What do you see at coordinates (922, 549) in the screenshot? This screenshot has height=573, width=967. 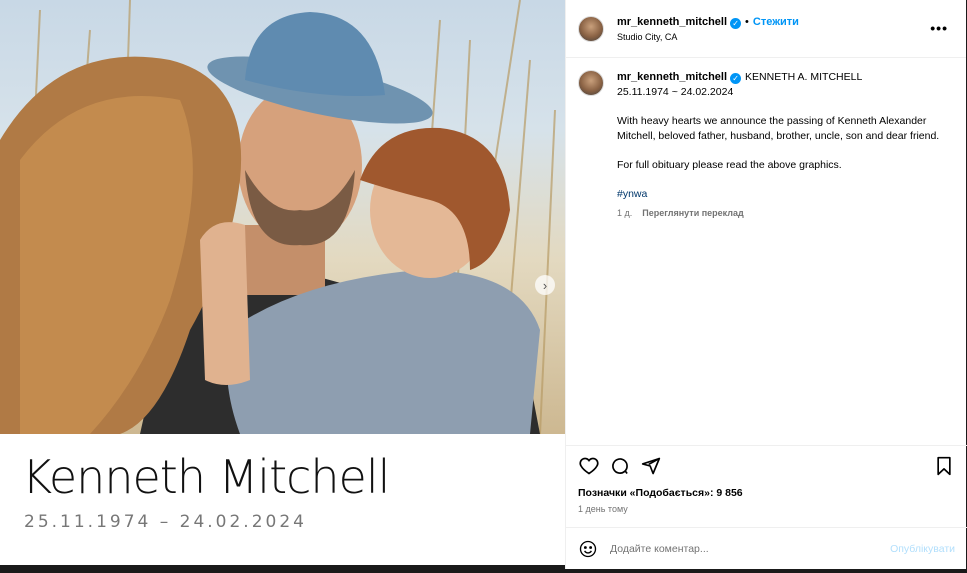 I see `publish-button: Опублікувати` at bounding box center [922, 549].